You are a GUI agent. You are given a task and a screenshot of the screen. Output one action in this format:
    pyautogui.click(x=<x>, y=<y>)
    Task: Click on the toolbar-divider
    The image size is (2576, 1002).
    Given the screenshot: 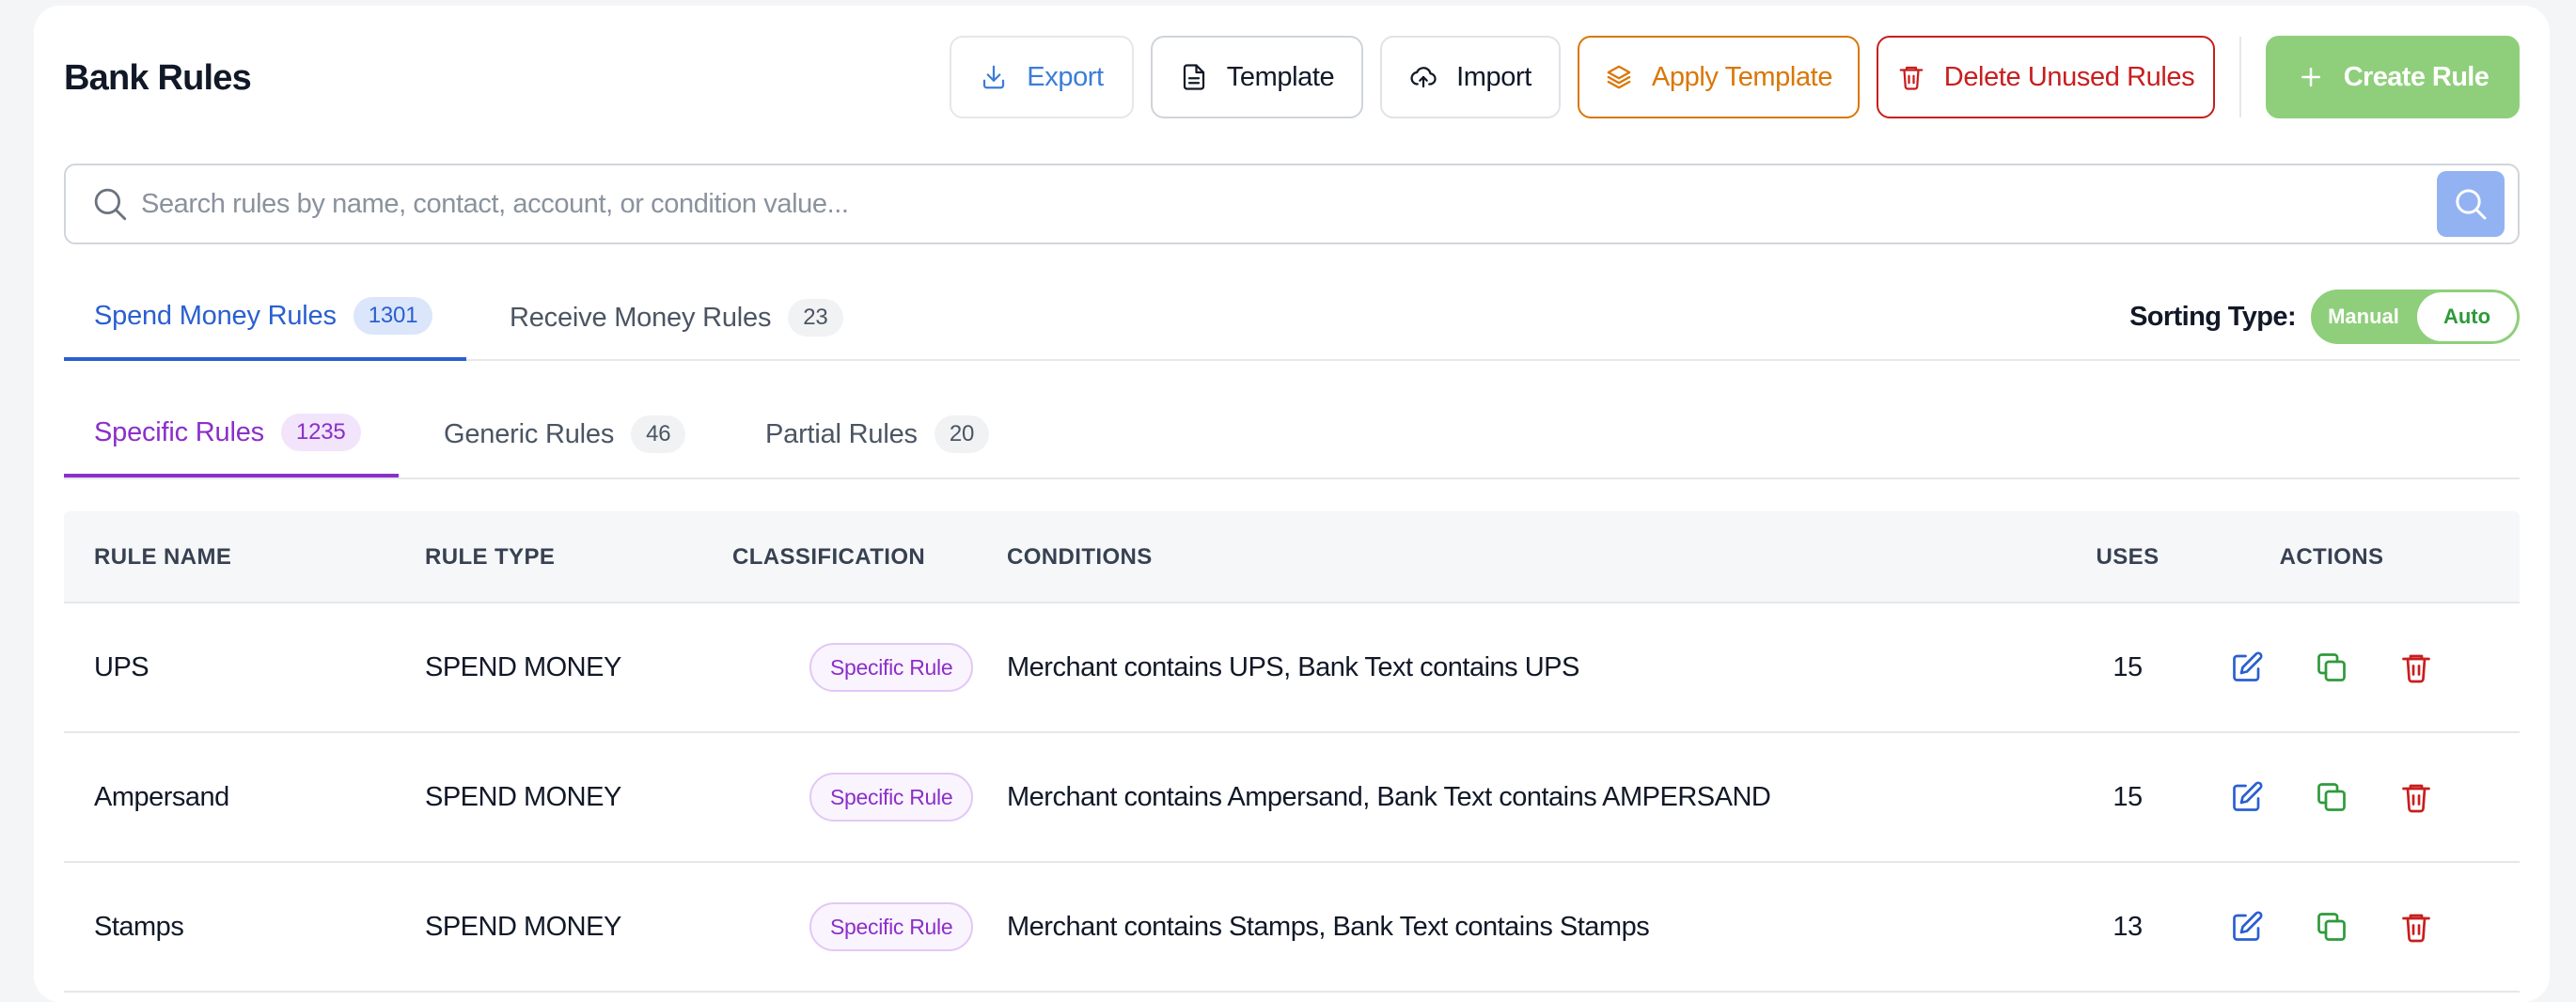 What is the action you would take?
    pyautogui.click(x=2240, y=77)
    